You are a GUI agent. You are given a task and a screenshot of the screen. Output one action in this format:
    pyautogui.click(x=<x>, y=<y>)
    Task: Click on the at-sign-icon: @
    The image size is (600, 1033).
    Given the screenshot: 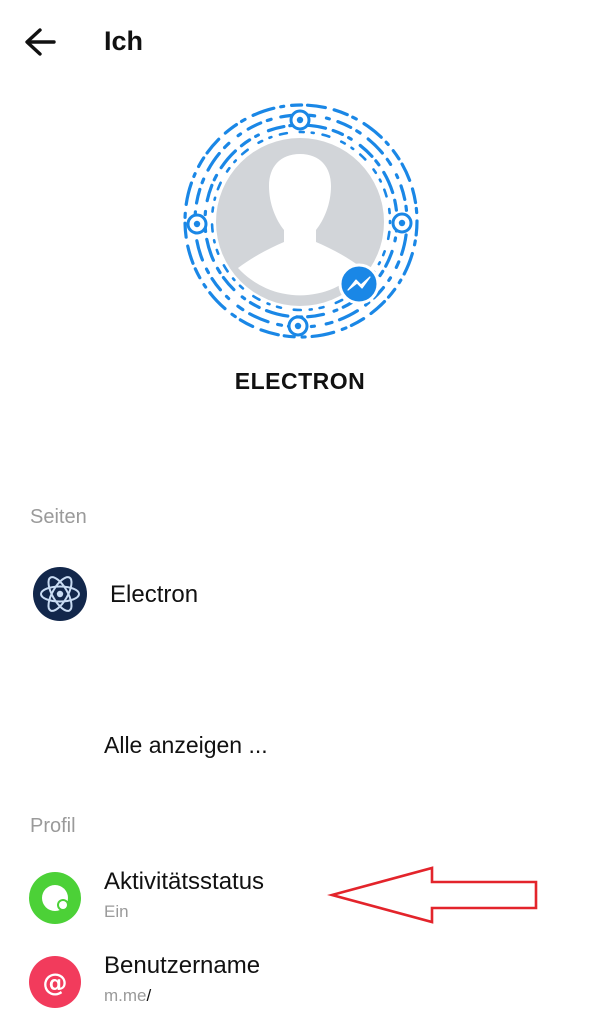 What is the action you would take?
    pyautogui.click(x=55, y=982)
    